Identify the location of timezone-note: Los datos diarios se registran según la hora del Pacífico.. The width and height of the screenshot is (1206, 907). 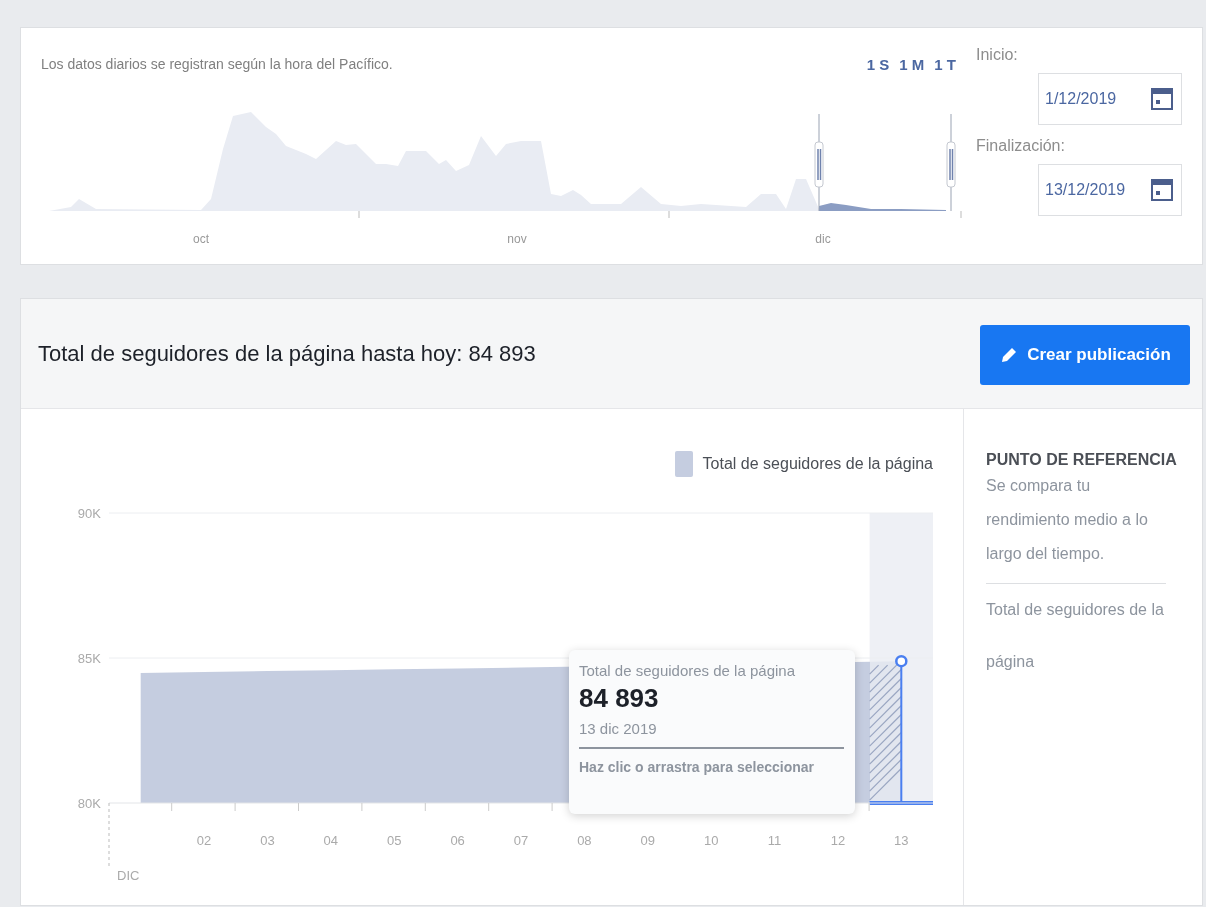
(217, 64).